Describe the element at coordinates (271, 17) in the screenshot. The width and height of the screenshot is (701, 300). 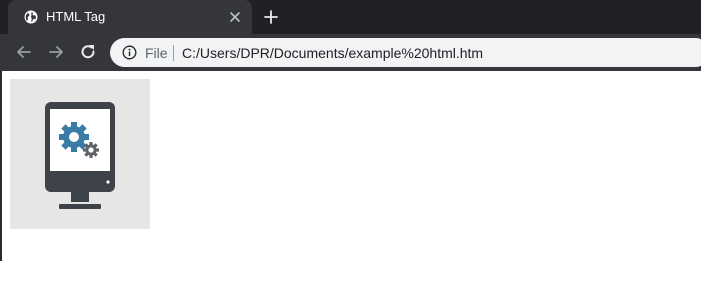
I see `plus-icon` at that location.